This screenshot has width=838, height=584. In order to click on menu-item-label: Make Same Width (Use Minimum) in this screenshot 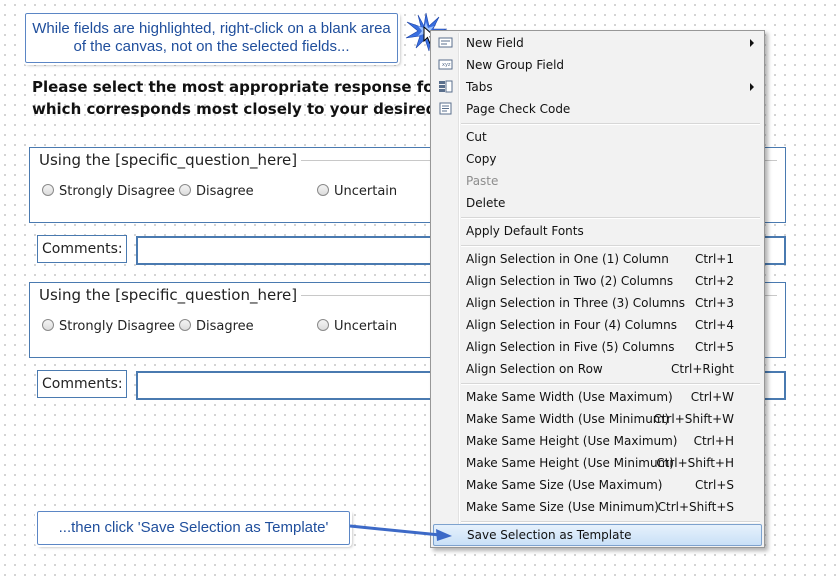, I will do `click(568, 419)`.